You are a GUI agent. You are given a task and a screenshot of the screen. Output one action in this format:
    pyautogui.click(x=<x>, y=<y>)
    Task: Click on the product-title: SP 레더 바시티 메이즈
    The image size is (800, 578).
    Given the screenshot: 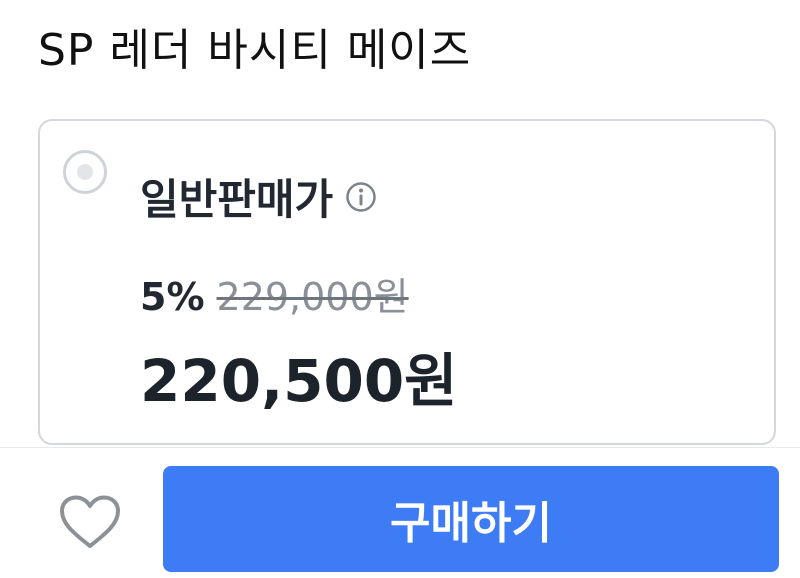 What is the action you would take?
    pyautogui.click(x=255, y=50)
    